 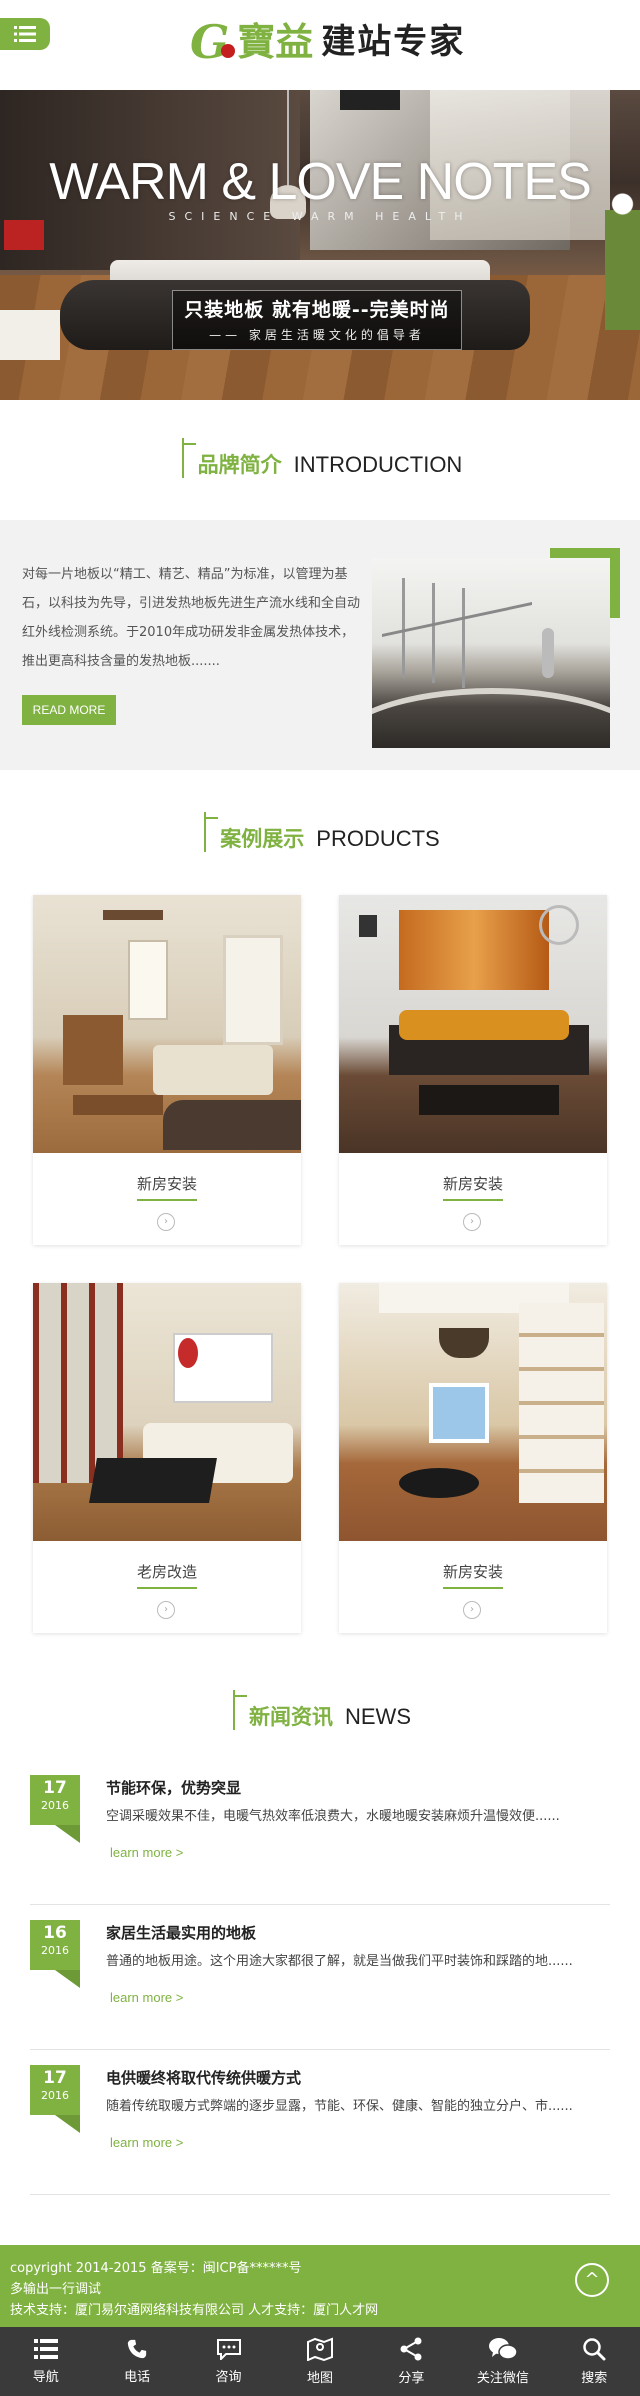 I want to click on back-to-top-button: ^, so click(x=592, y=2280).